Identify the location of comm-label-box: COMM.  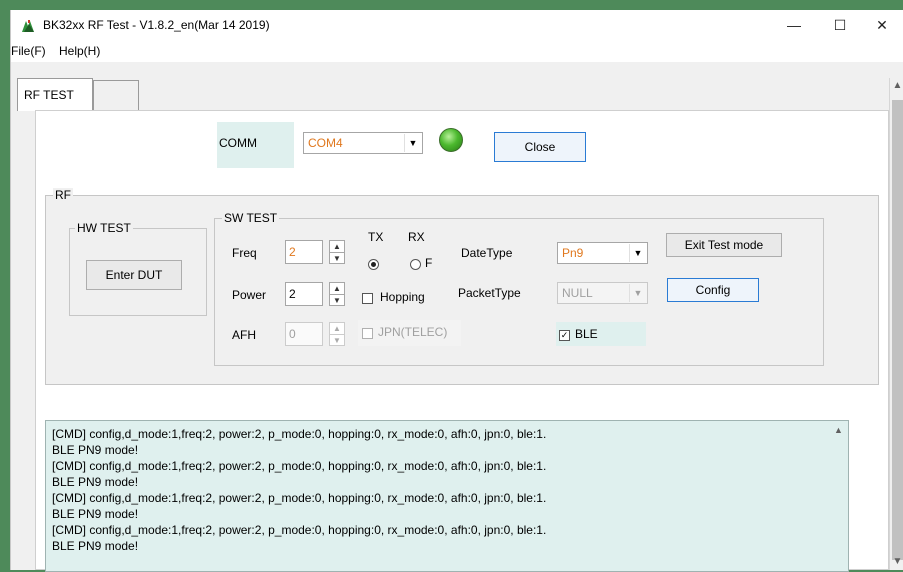
(255, 145).